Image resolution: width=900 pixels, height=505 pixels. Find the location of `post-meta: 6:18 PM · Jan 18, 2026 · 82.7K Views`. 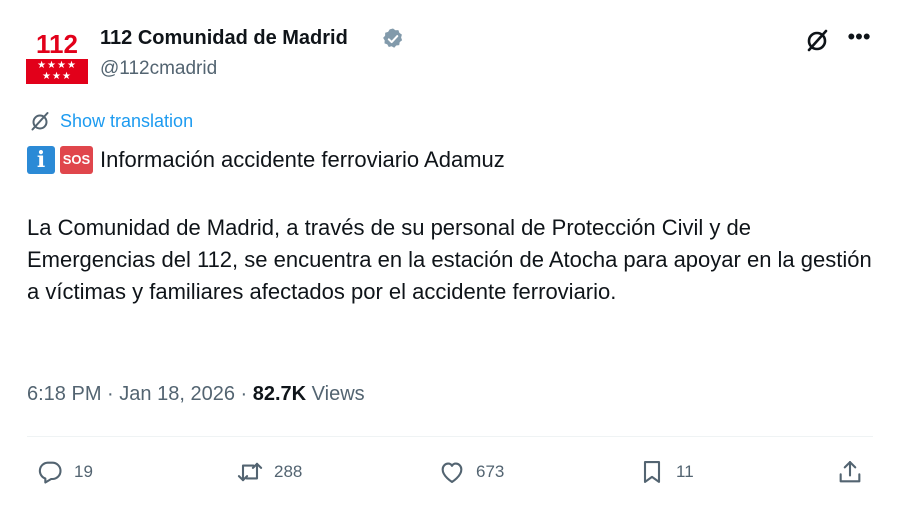

post-meta: 6:18 PM · Jan 18, 2026 · 82.7K Views is located at coordinates (196, 394).